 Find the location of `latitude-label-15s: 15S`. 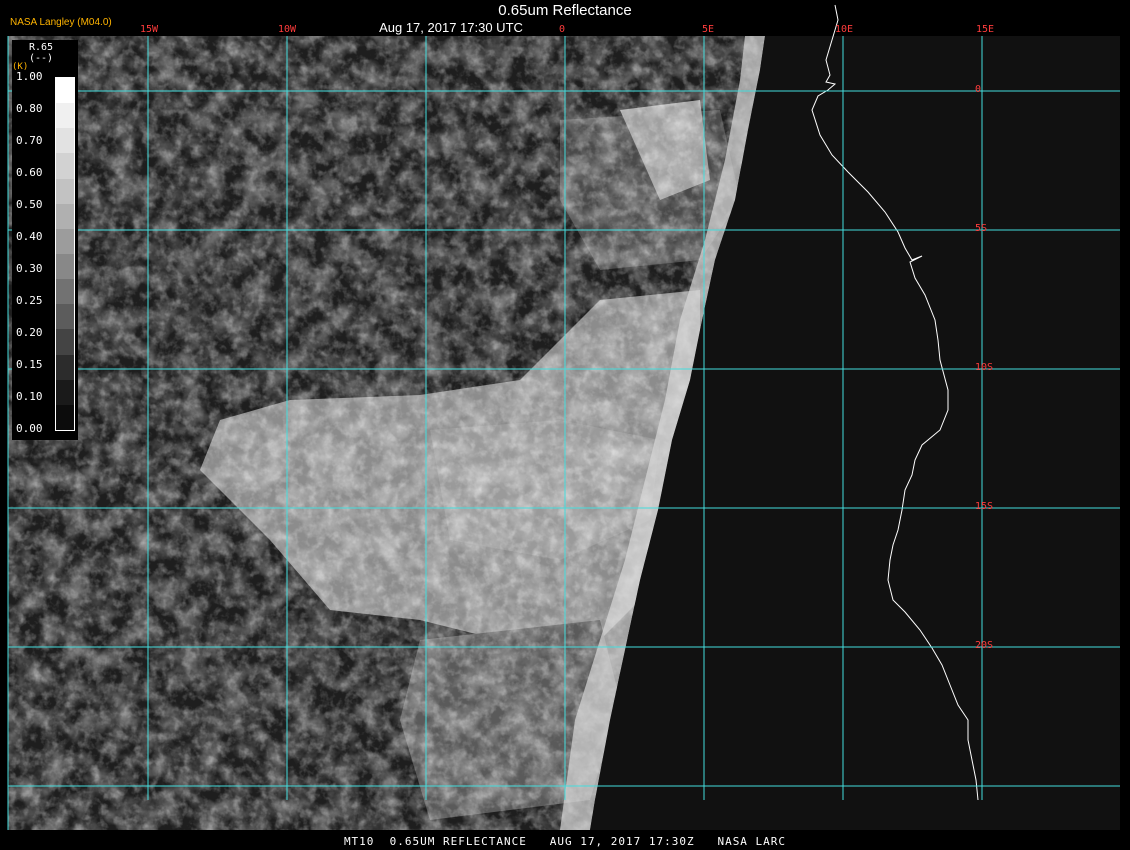

latitude-label-15s: 15S is located at coordinates (984, 506).